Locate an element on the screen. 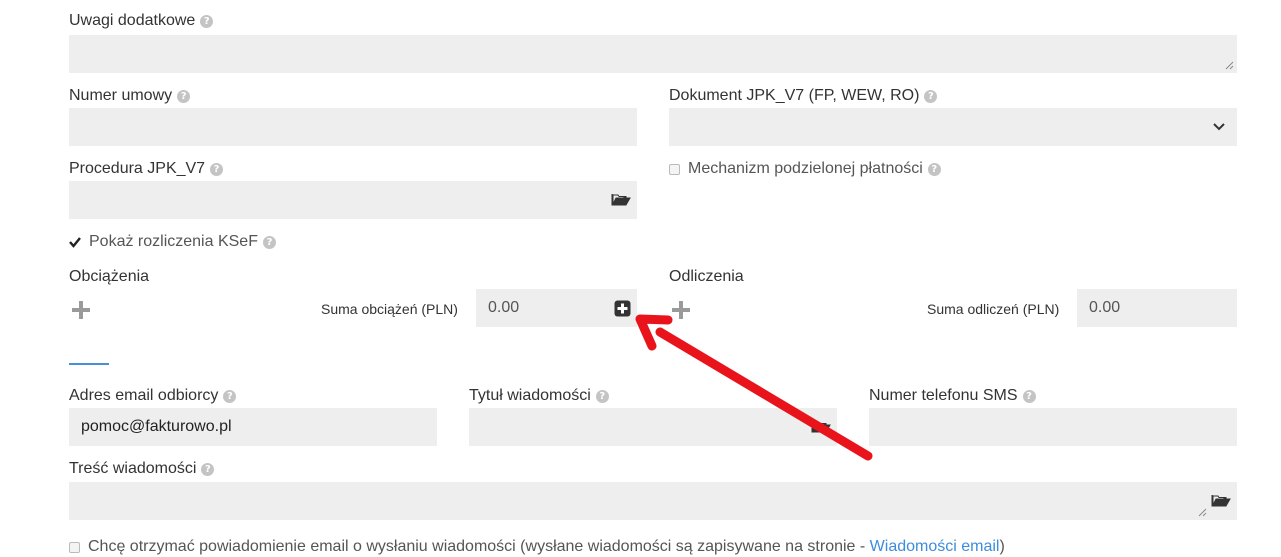 This screenshot has height=557, width=1281. tresc-textarea is located at coordinates (653, 501).